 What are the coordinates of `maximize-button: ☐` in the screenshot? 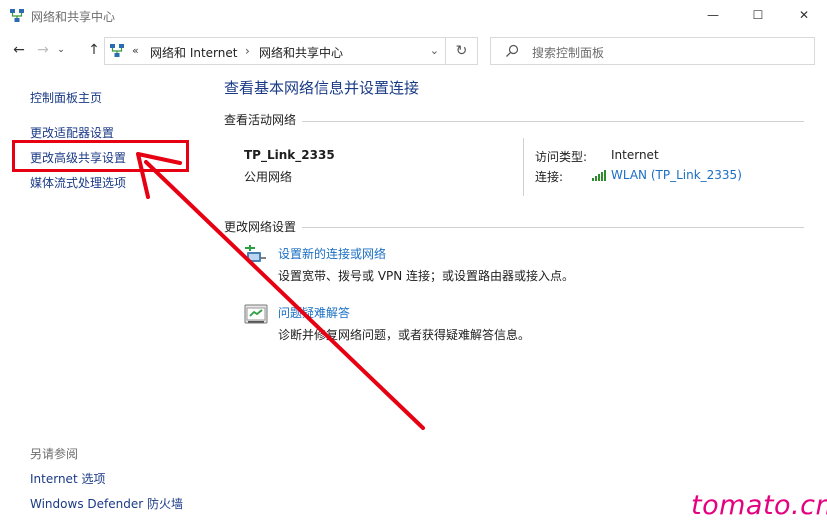 It's located at (758, 15).